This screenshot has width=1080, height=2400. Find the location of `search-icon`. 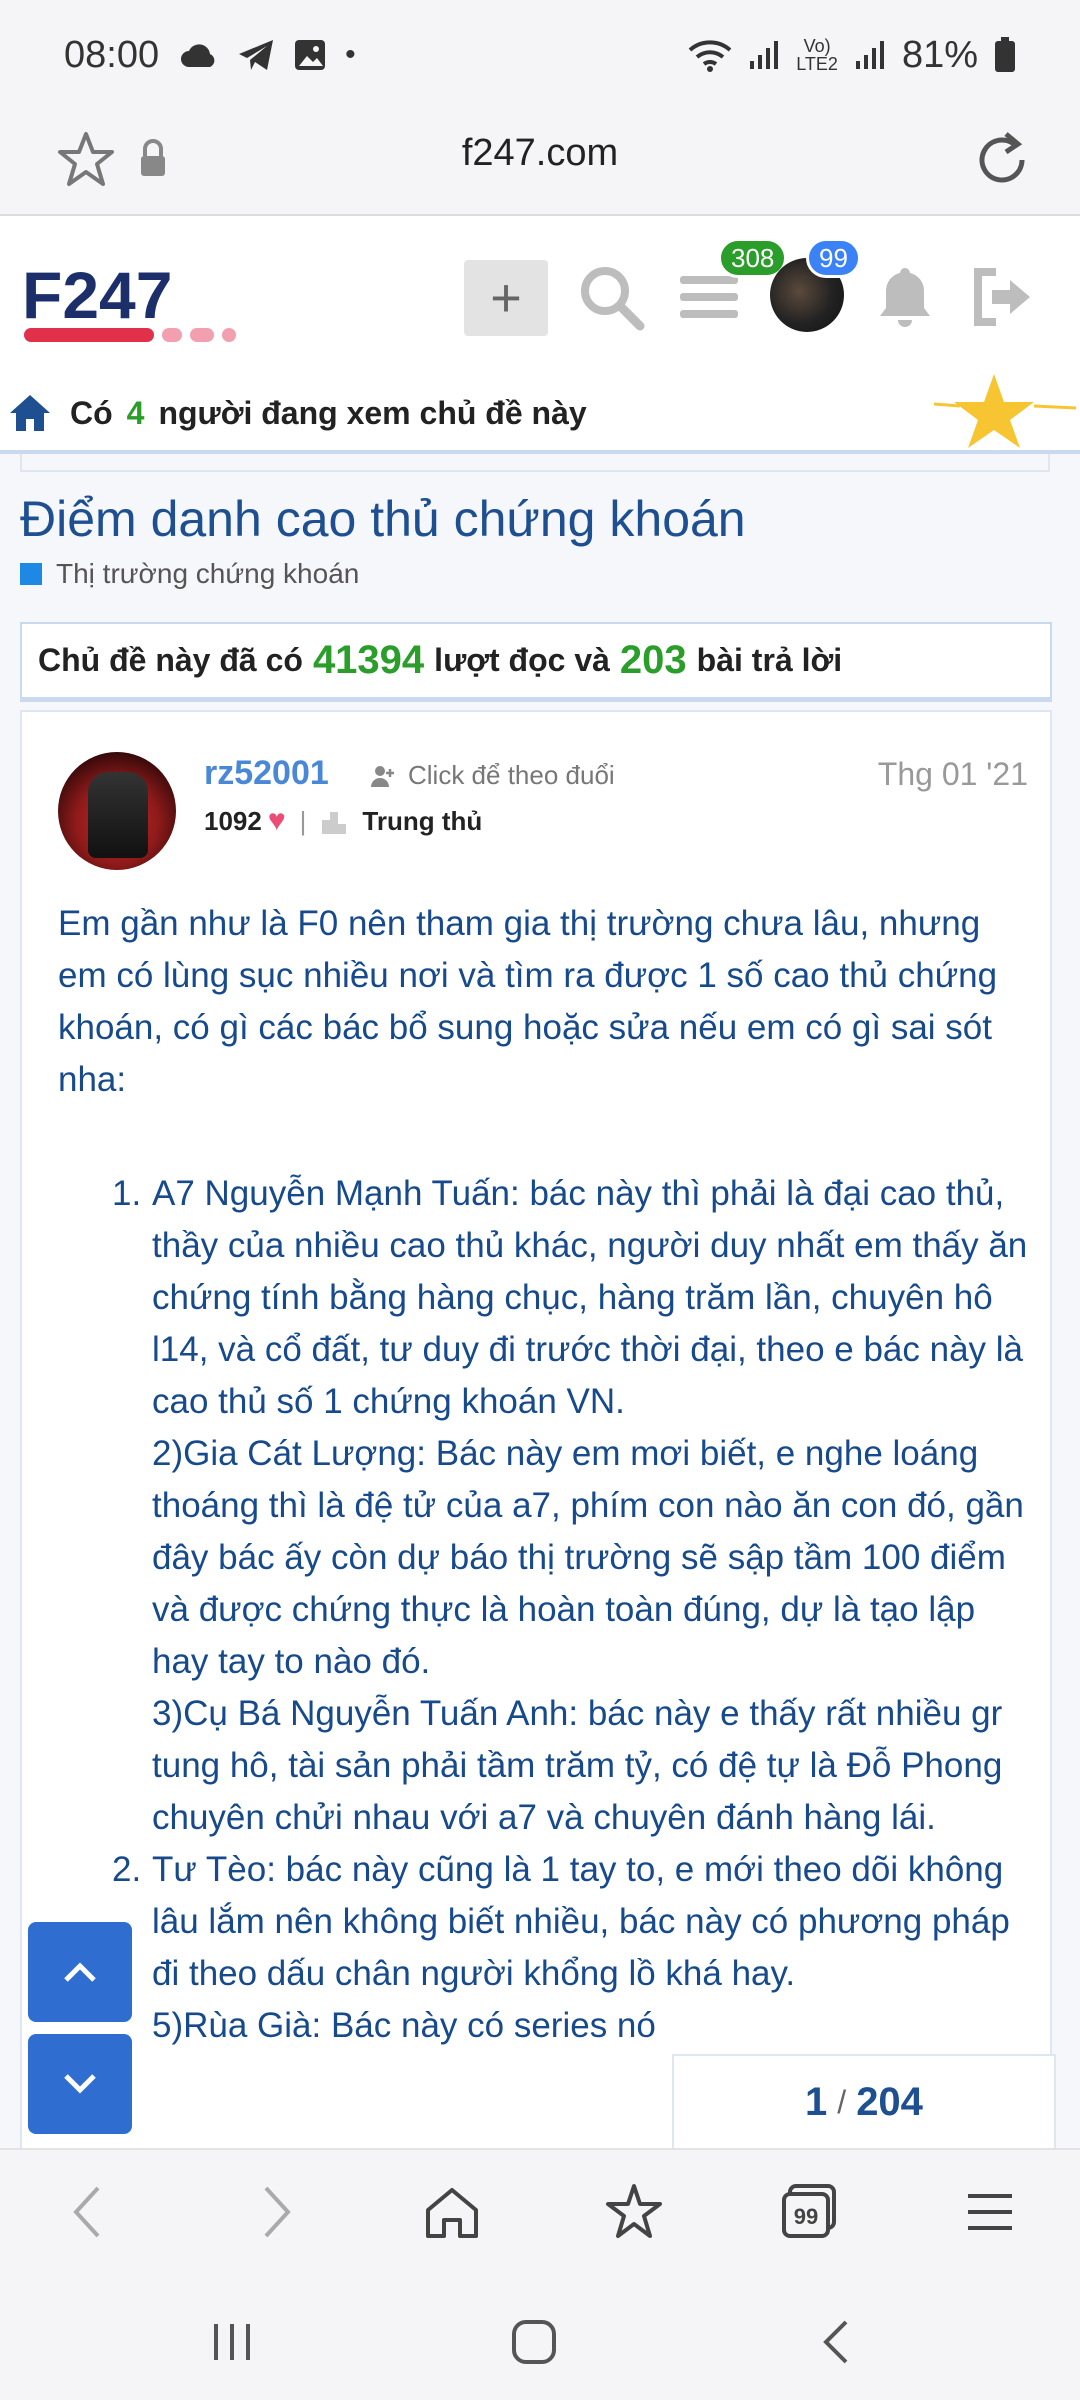

search-icon is located at coordinates (611, 297).